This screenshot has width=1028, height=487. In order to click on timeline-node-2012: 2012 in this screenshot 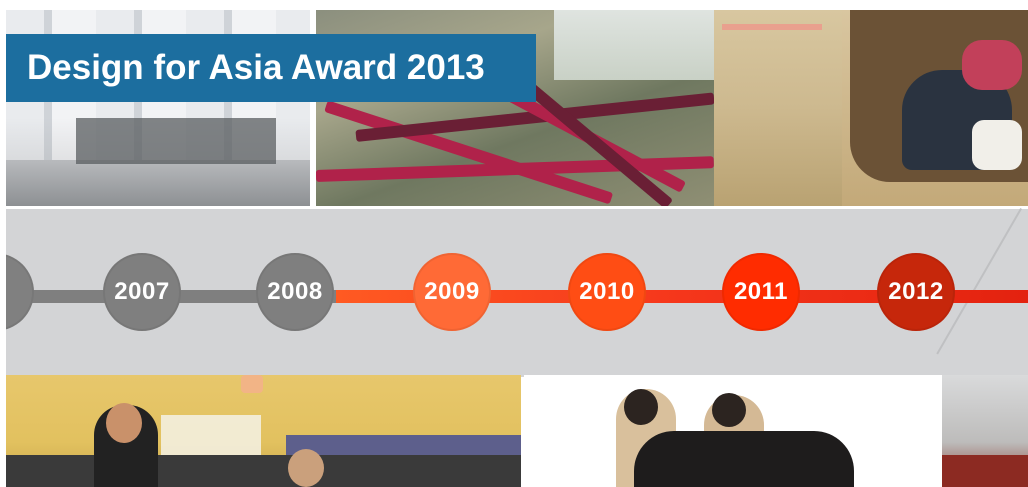, I will do `click(916, 292)`.